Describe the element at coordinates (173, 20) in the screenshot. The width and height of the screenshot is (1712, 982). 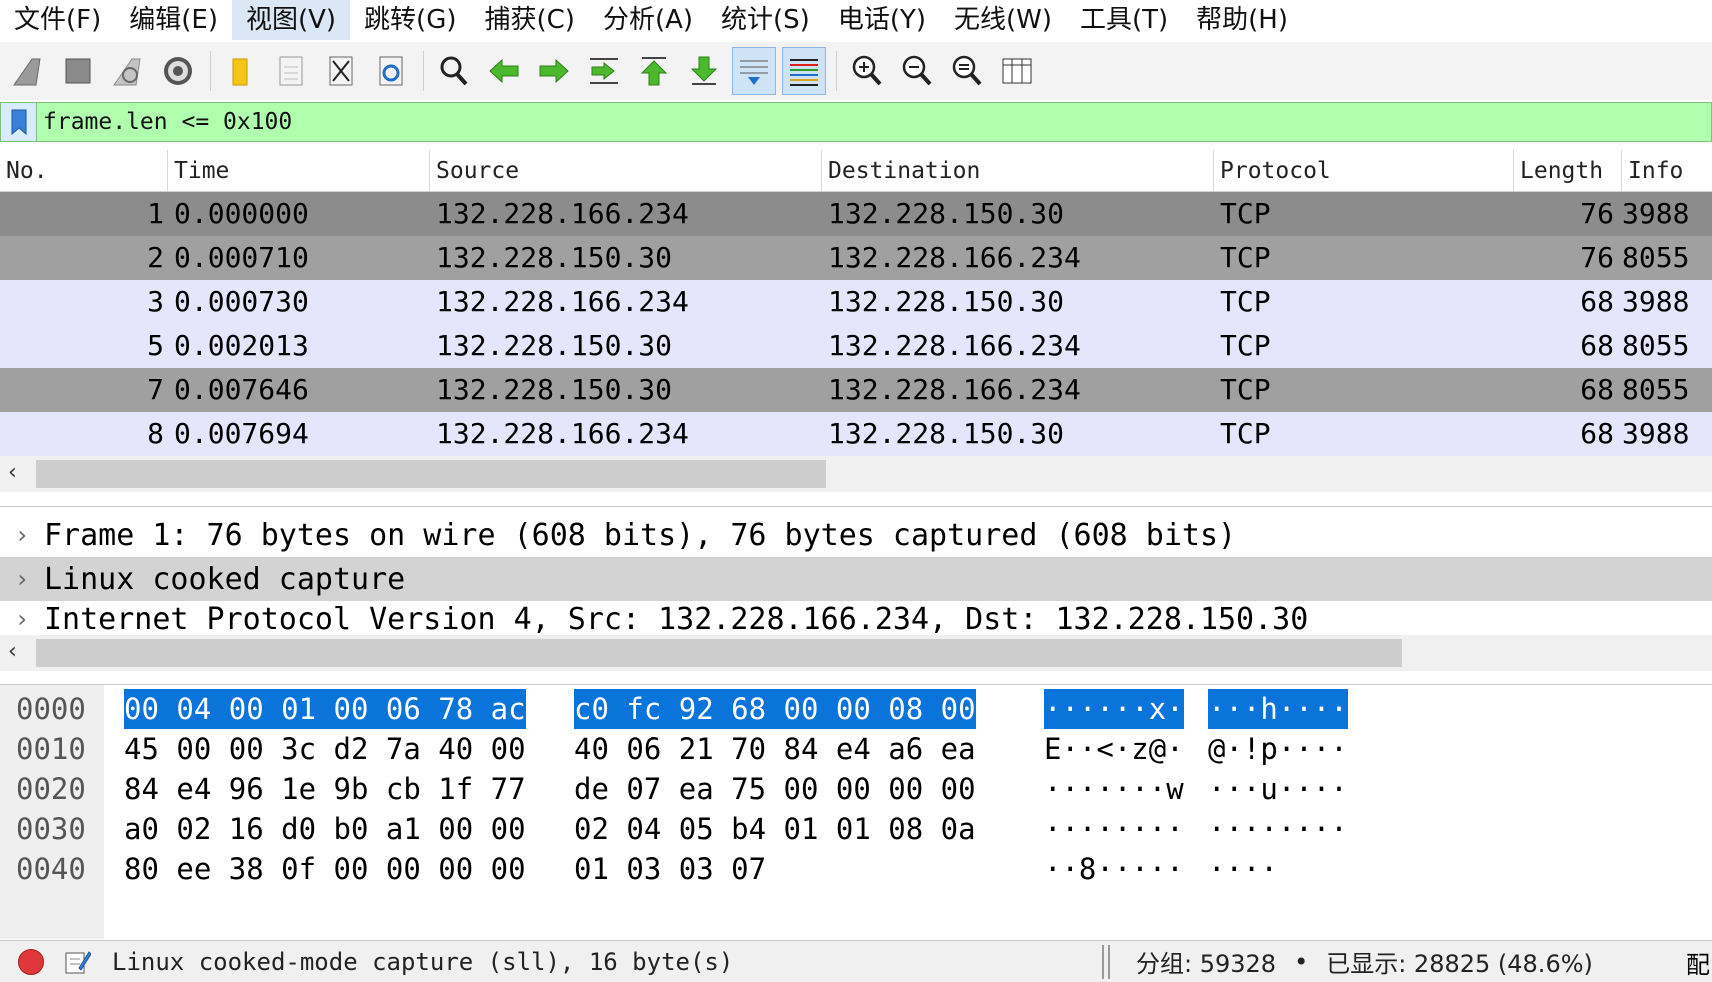
I see `menu-edit: 编辑(E)` at that location.